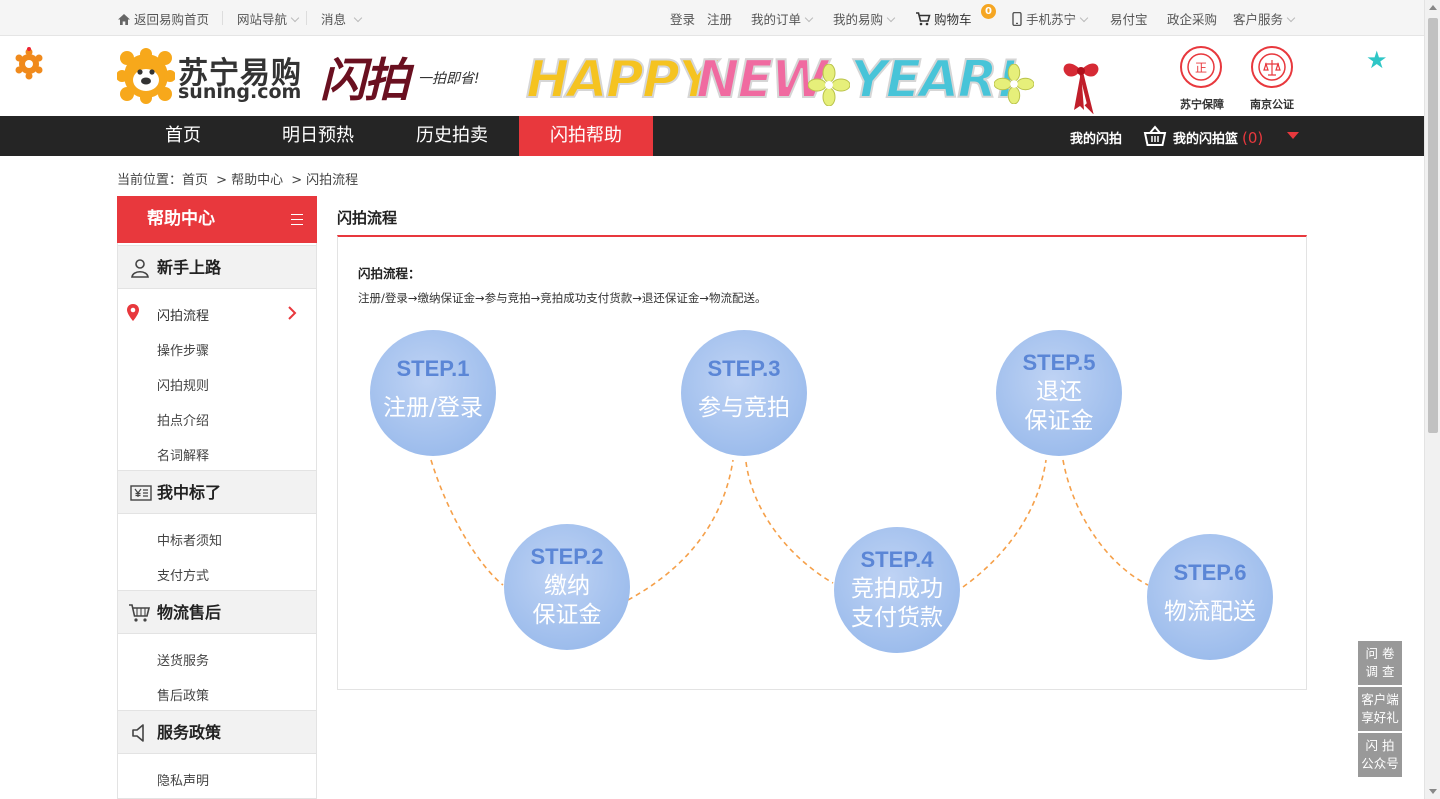 The width and height of the screenshot is (1440, 799). I want to click on sidebar-group-service: 服务政策, so click(217, 732).